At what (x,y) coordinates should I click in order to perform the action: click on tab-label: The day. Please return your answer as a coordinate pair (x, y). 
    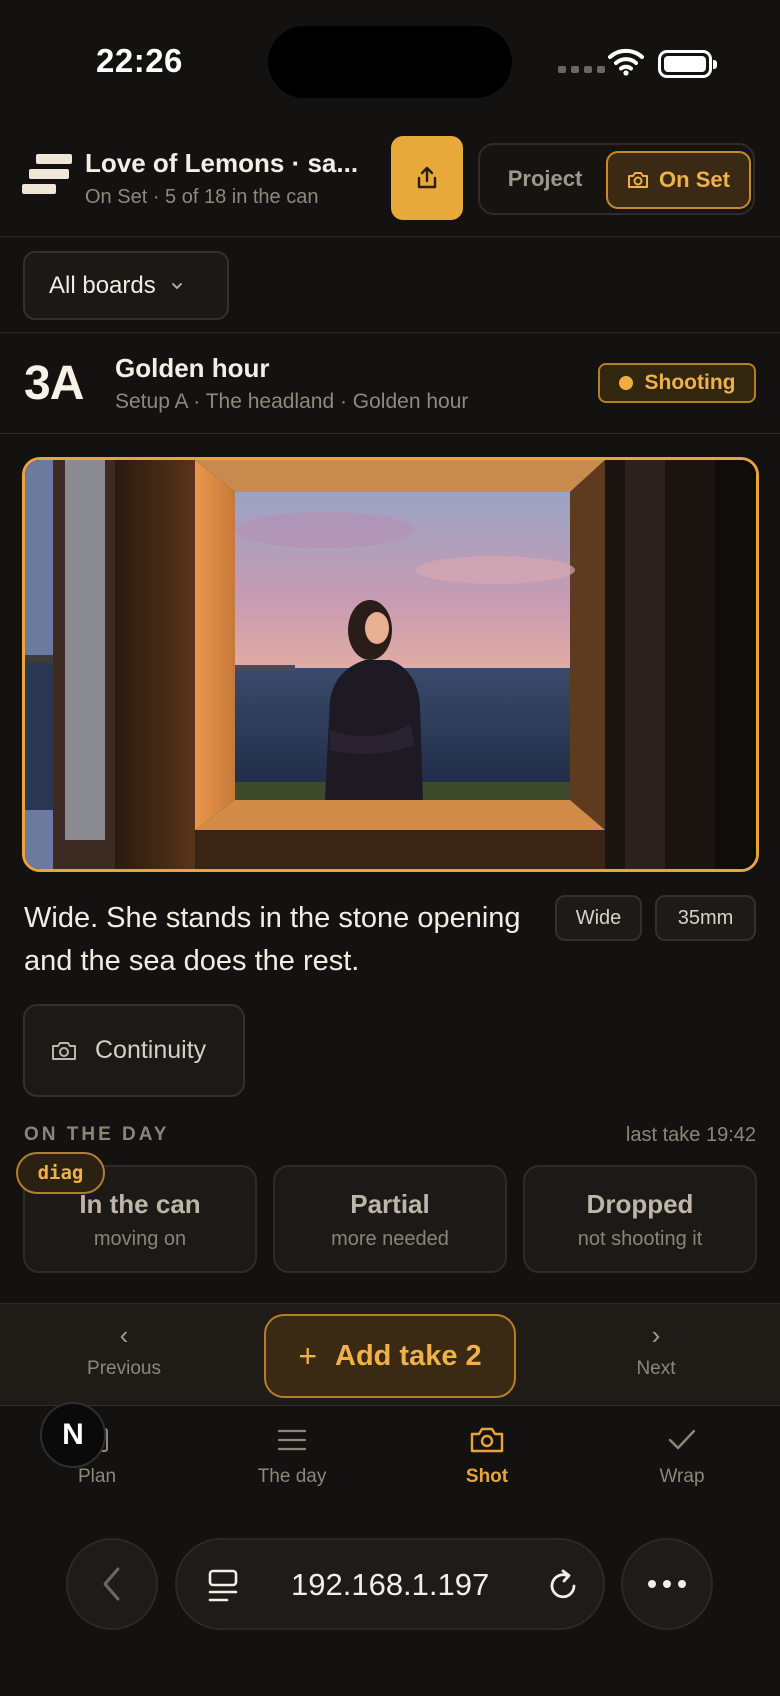
    Looking at the image, I should click on (292, 1476).